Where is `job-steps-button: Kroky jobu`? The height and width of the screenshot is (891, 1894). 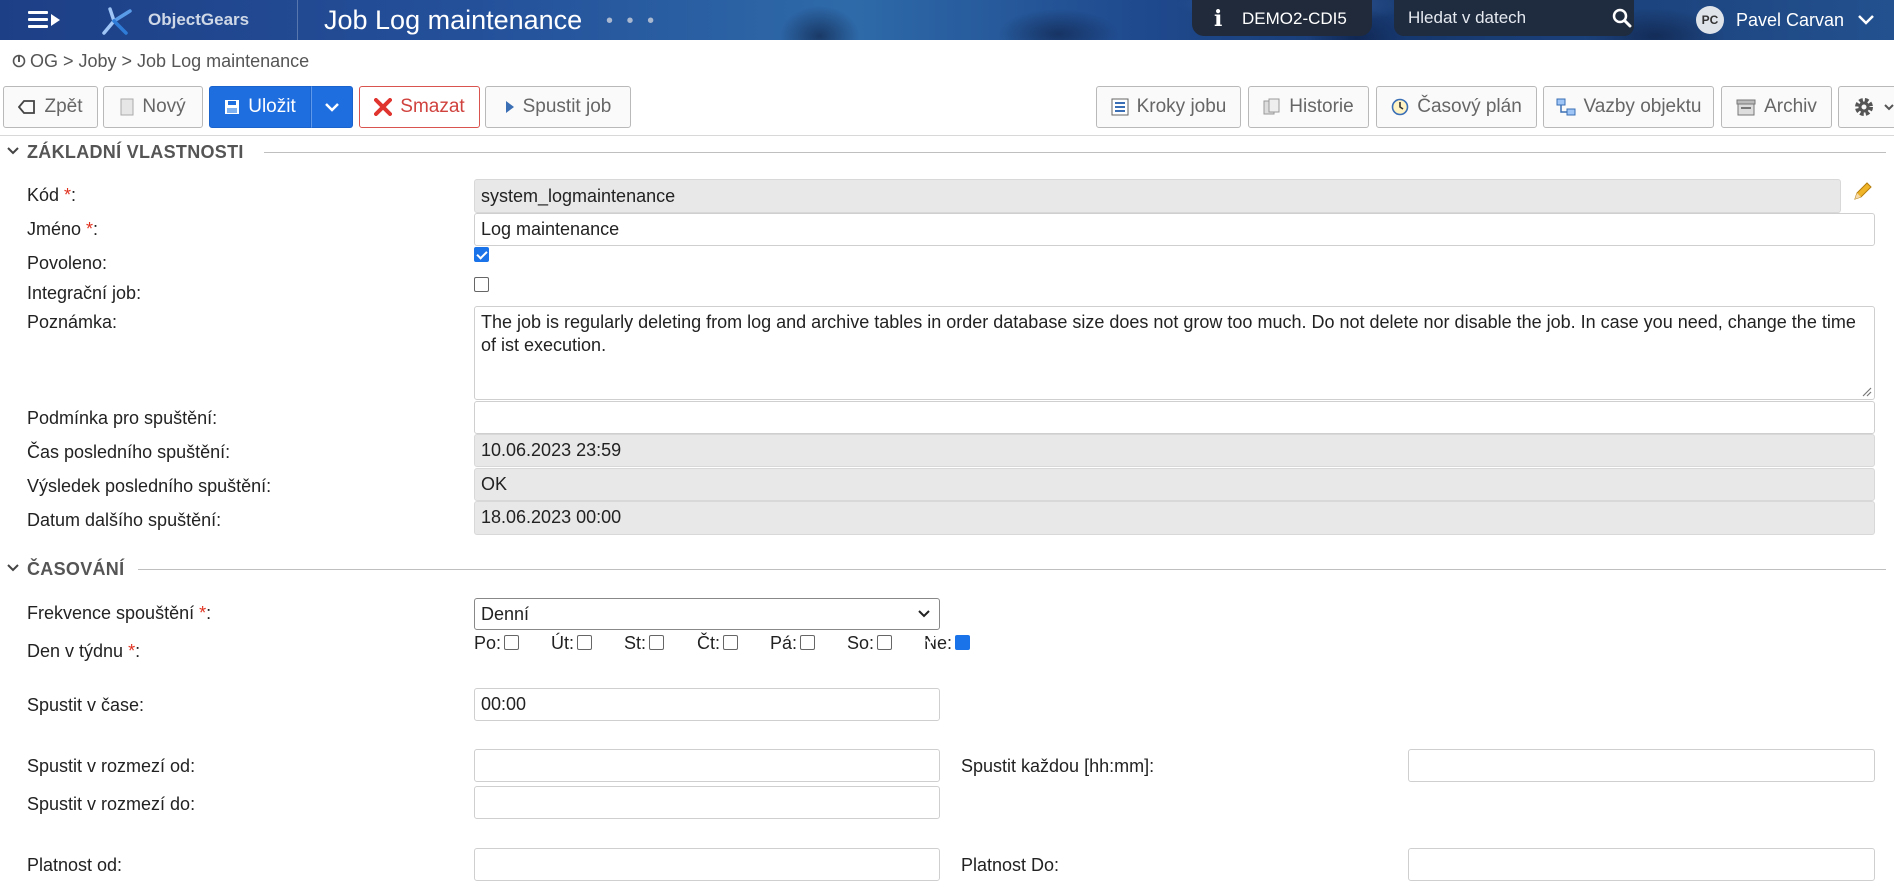 job-steps-button: Kroky jobu is located at coordinates (1168, 107).